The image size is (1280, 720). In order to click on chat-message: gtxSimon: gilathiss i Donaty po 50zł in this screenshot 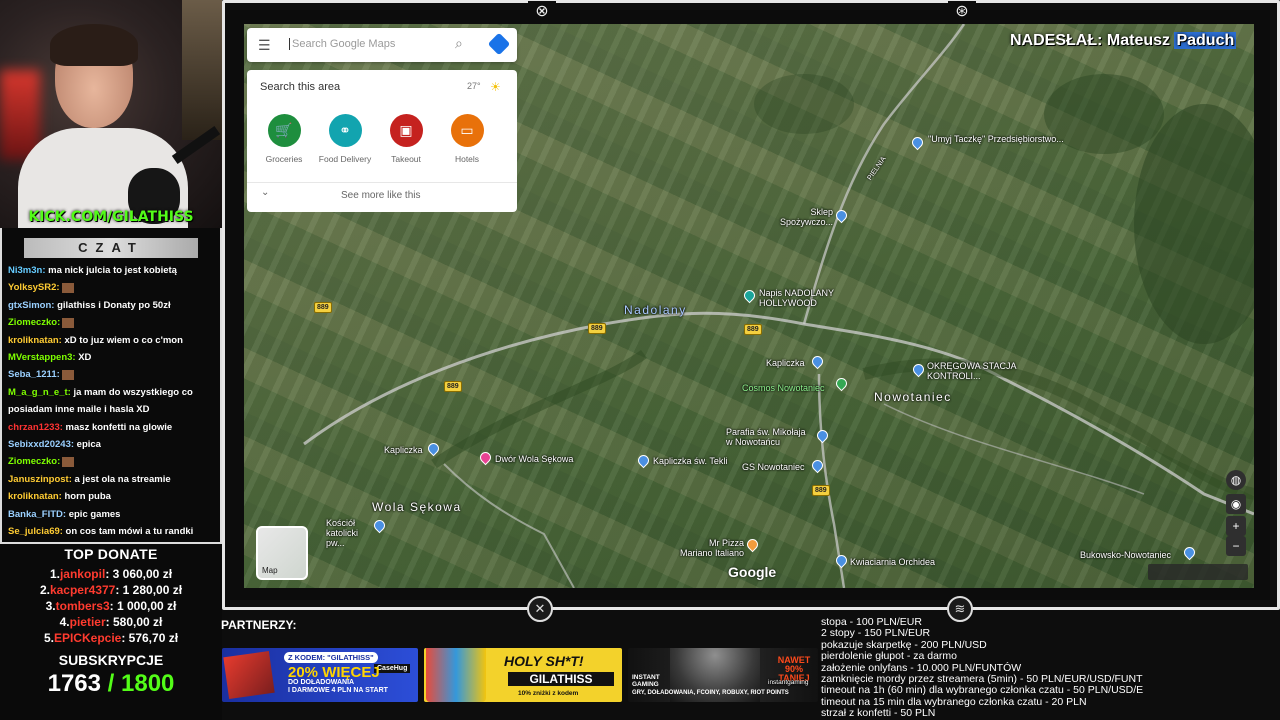, I will do `click(111, 305)`.